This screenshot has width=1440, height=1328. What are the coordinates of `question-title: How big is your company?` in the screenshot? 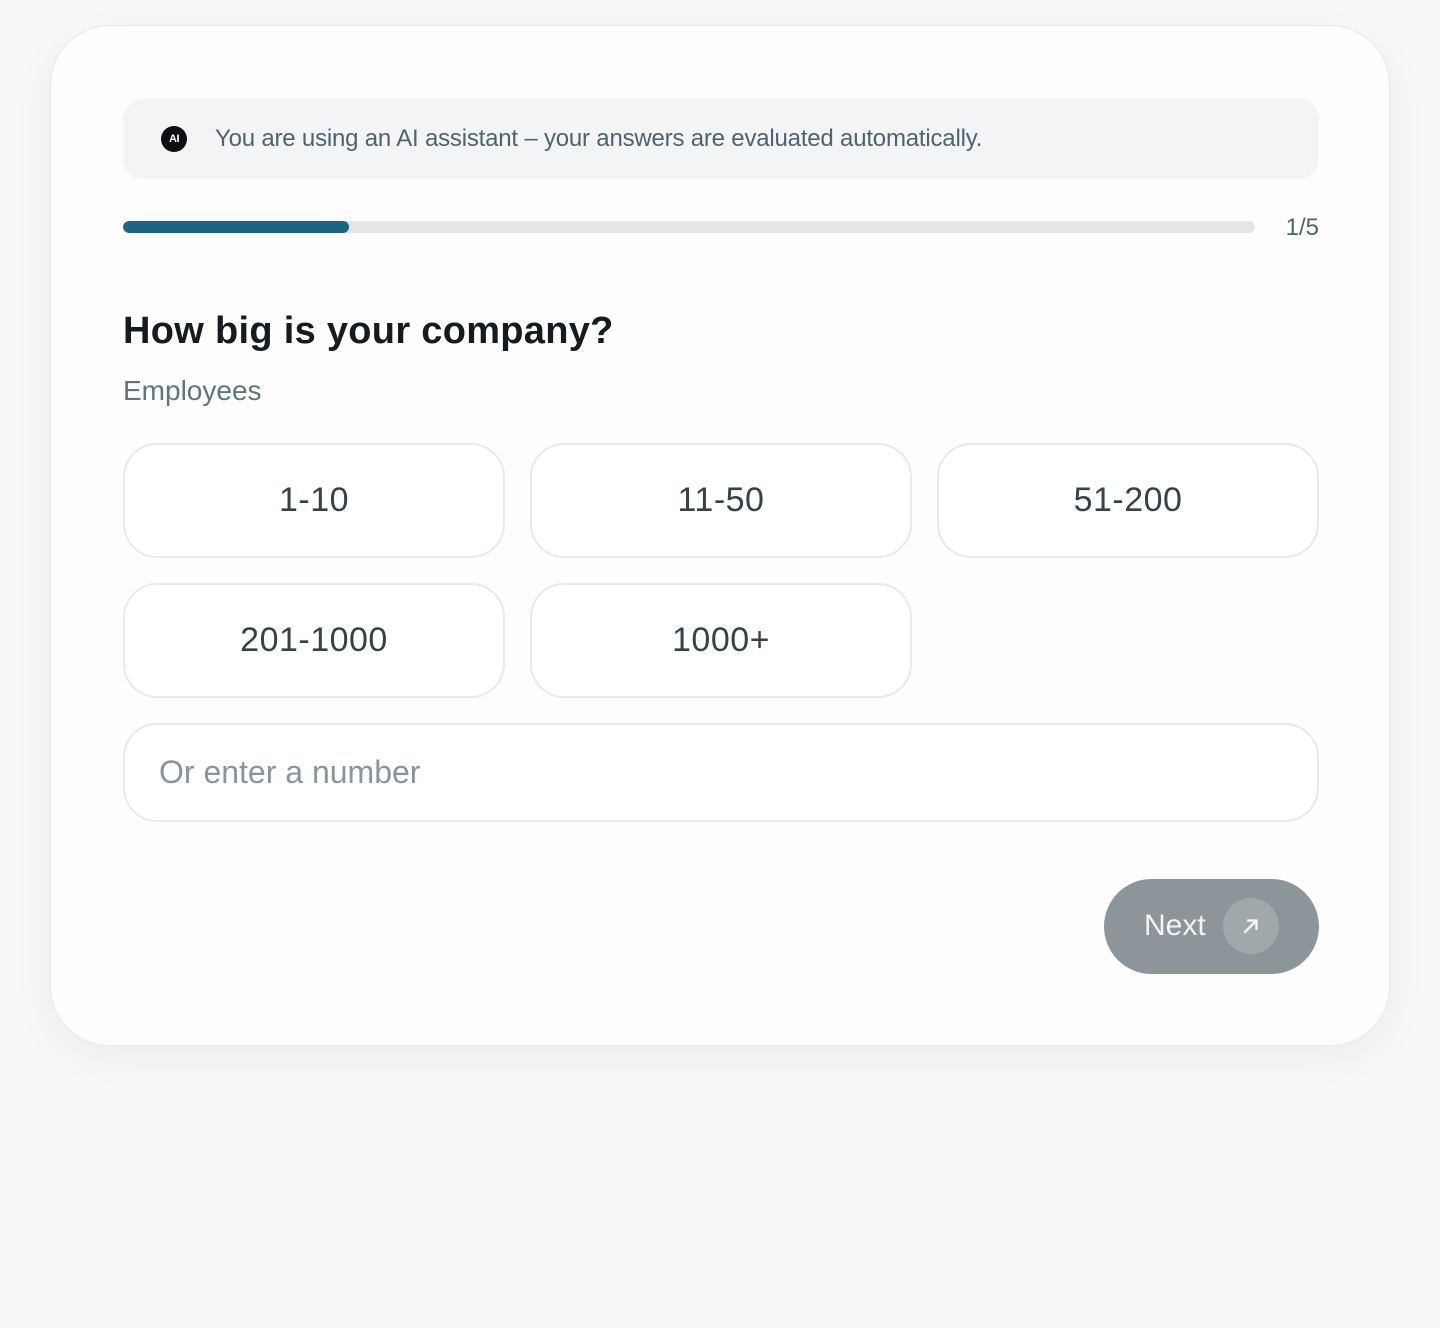 It's located at (368, 331).